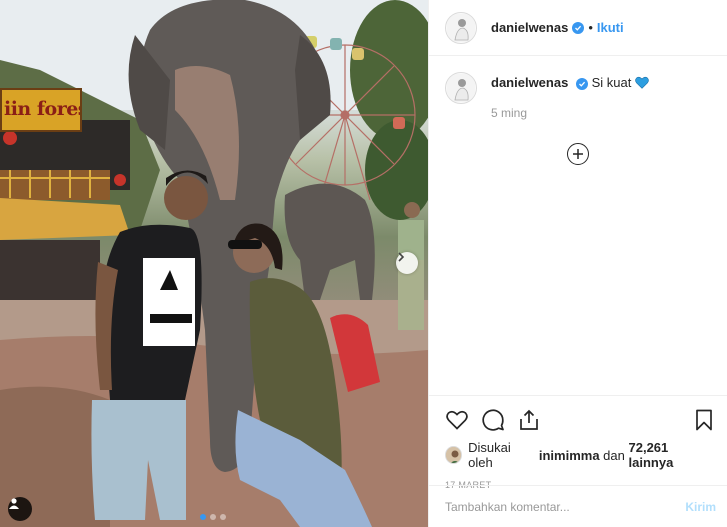  I want to click on heart-icon, so click(457, 420).